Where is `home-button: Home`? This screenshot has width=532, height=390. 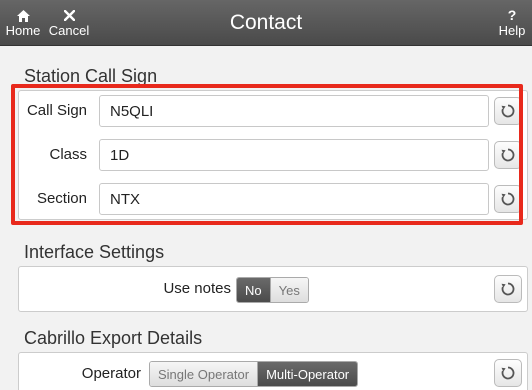 home-button: Home is located at coordinates (23, 23).